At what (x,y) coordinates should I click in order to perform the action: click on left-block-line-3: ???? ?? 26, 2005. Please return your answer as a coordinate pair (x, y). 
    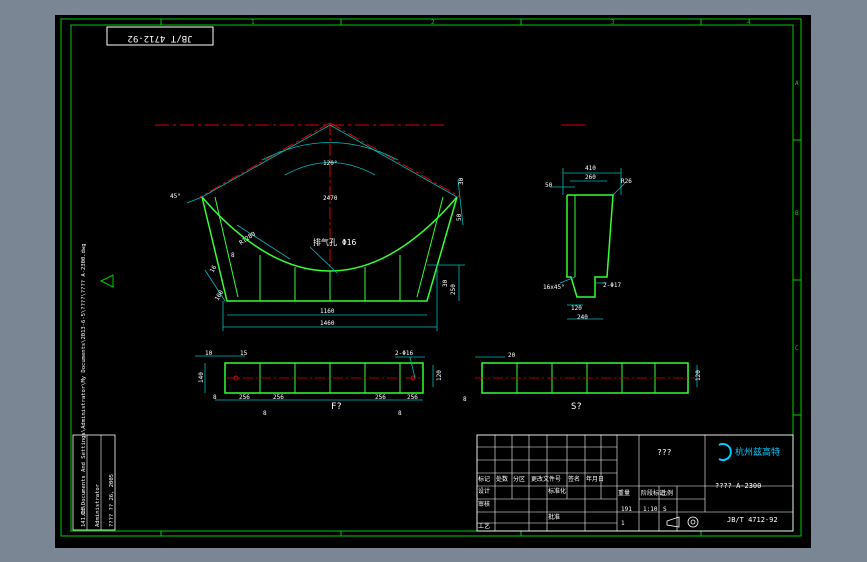
    Looking at the image, I should click on (112, 500).